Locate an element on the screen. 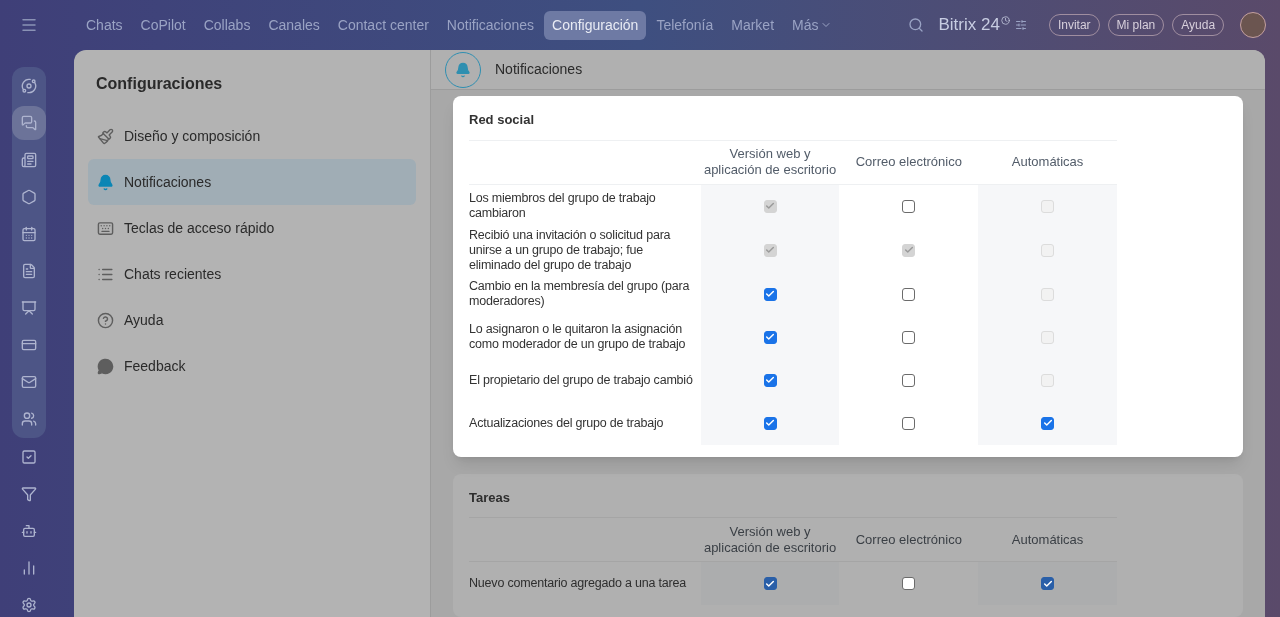 The width and height of the screenshot is (1280, 617). notification-label: Actualizaciones del grupo de trabajo is located at coordinates (566, 423).